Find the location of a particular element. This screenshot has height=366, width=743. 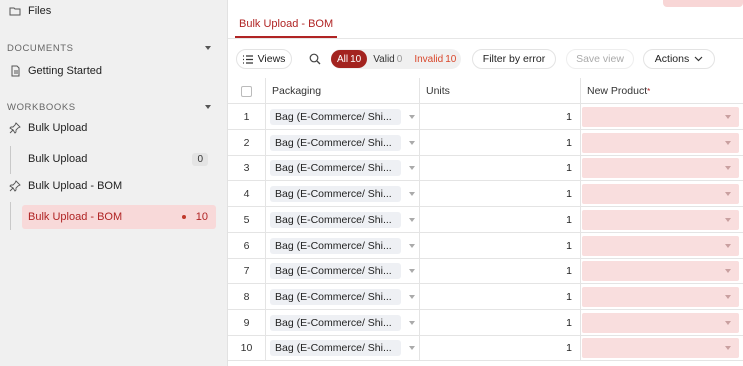

table-row: 8 Bag (E-Commerce/ Shi... 1 is located at coordinates (485, 296).